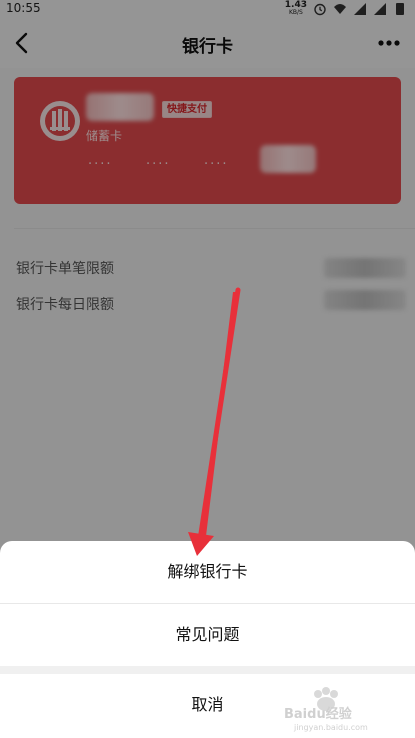 The image size is (415, 738). What do you see at coordinates (207, 572) in the screenshot?
I see `unbind-card-button: 解绑银行卡` at bounding box center [207, 572].